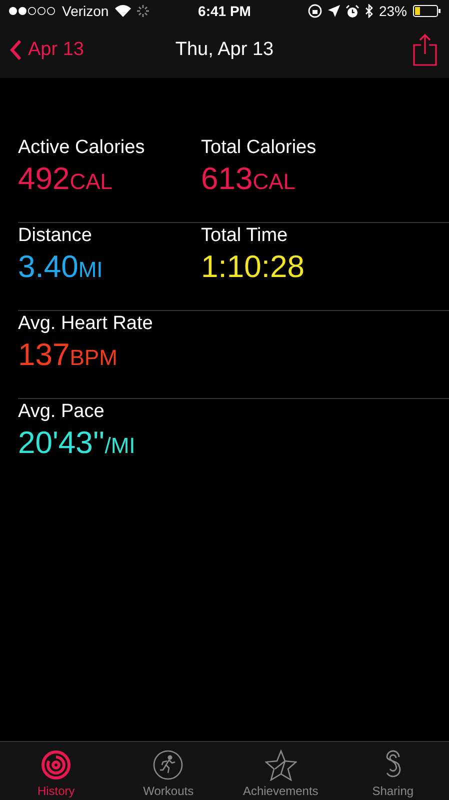 Image resolution: width=449 pixels, height=800 pixels. Describe the element at coordinates (249, 179) in the screenshot. I see `metric-value: 613CAL` at that location.